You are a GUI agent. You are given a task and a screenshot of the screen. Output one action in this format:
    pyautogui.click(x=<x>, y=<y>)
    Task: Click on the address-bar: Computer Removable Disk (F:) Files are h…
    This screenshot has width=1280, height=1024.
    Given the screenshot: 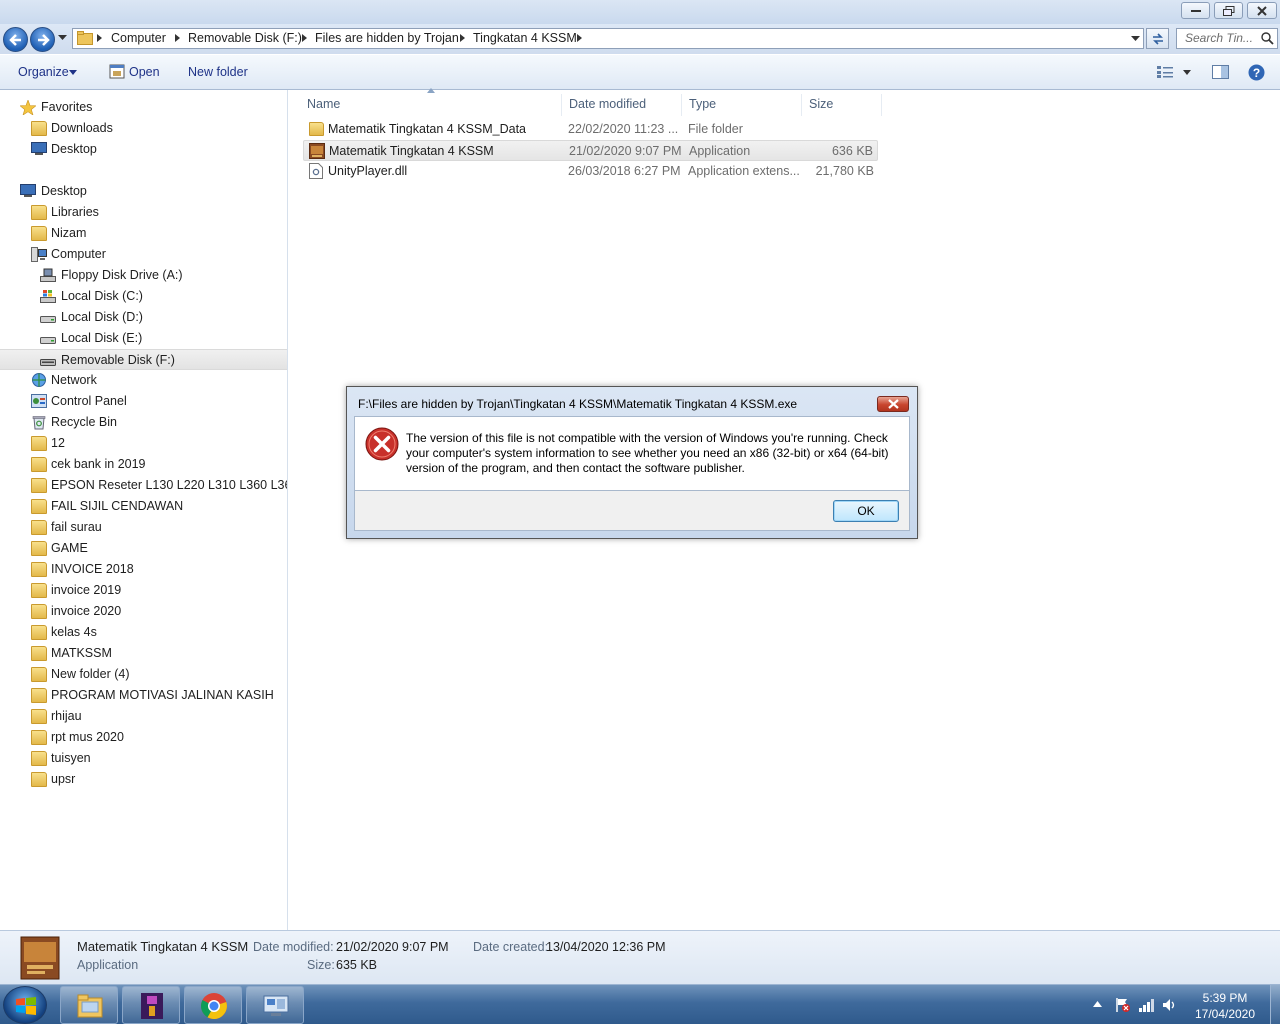 What is the action you would take?
    pyautogui.click(x=608, y=38)
    